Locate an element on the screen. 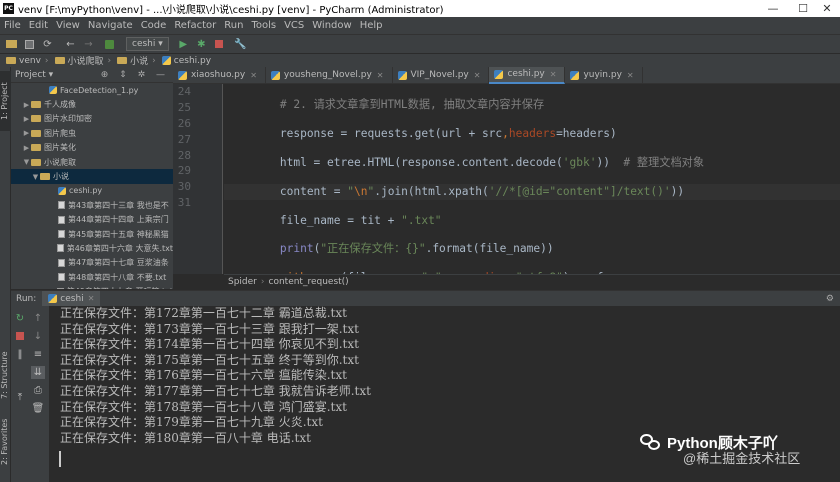 The width and height of the screenshot is (840, 482). menu-tools: Tools is located at coordinates (263, 25).